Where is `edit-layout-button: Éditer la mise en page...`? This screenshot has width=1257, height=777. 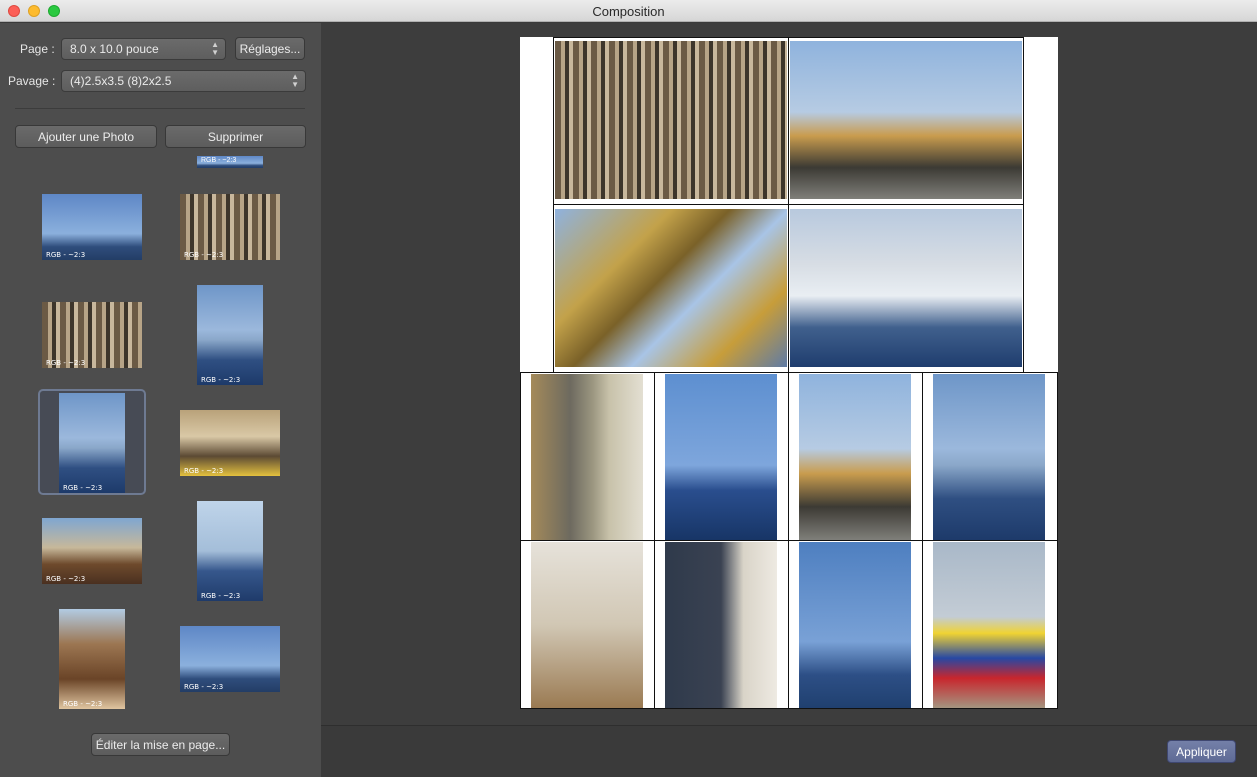 edit-layout-button: Éditer la mise en page... is located at coordinates (160, 744).